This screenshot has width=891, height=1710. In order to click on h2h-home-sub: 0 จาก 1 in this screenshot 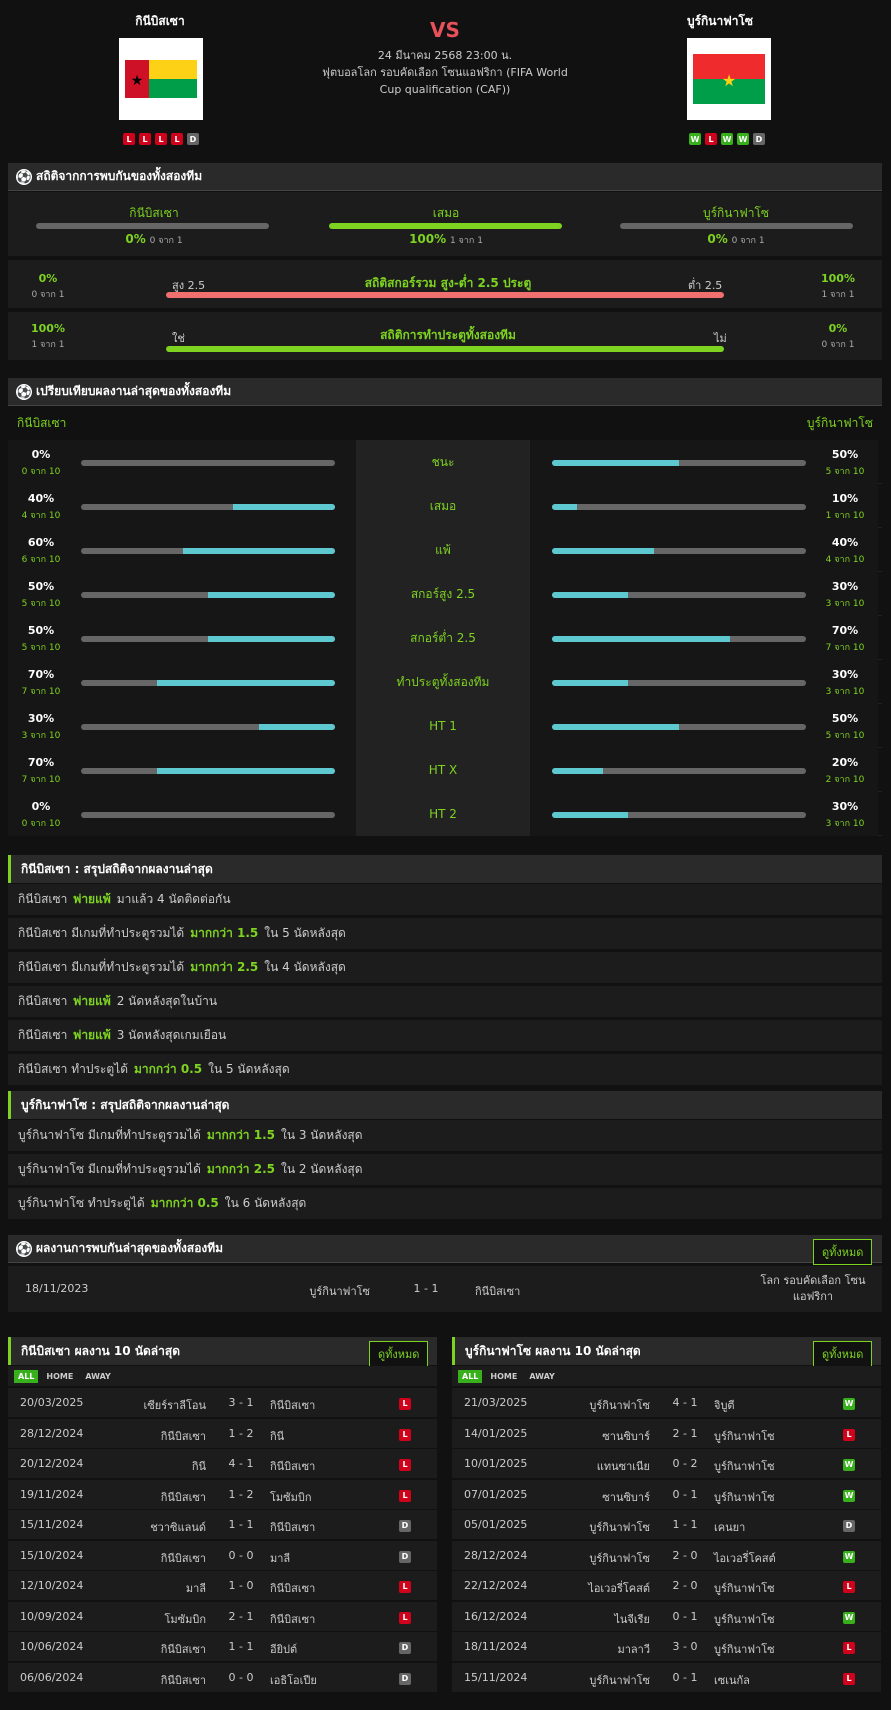, I will do `click(166, 241)`.